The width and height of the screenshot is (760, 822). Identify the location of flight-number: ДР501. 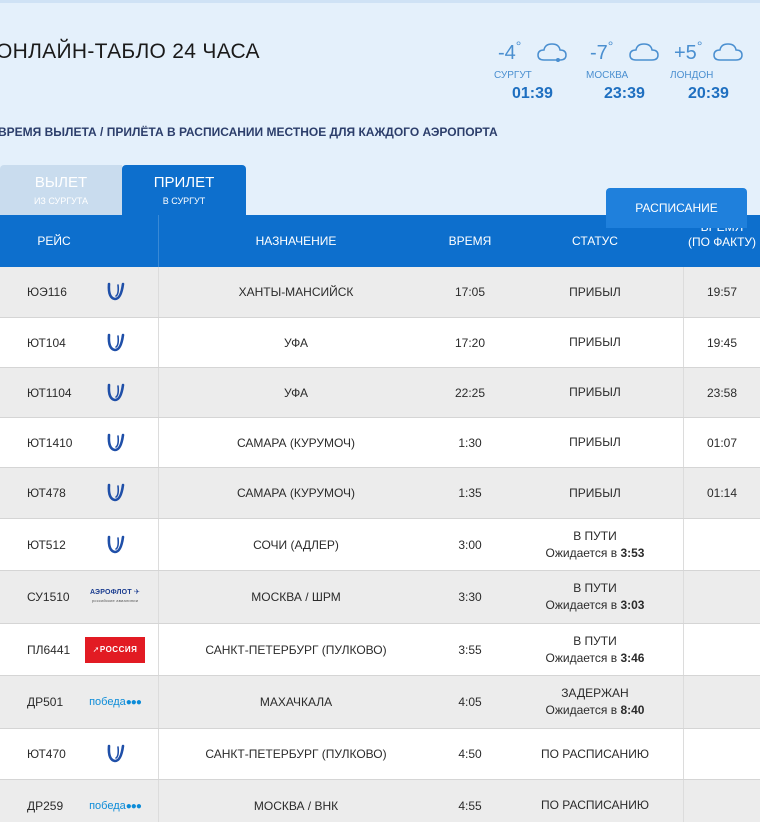
(45, 702).